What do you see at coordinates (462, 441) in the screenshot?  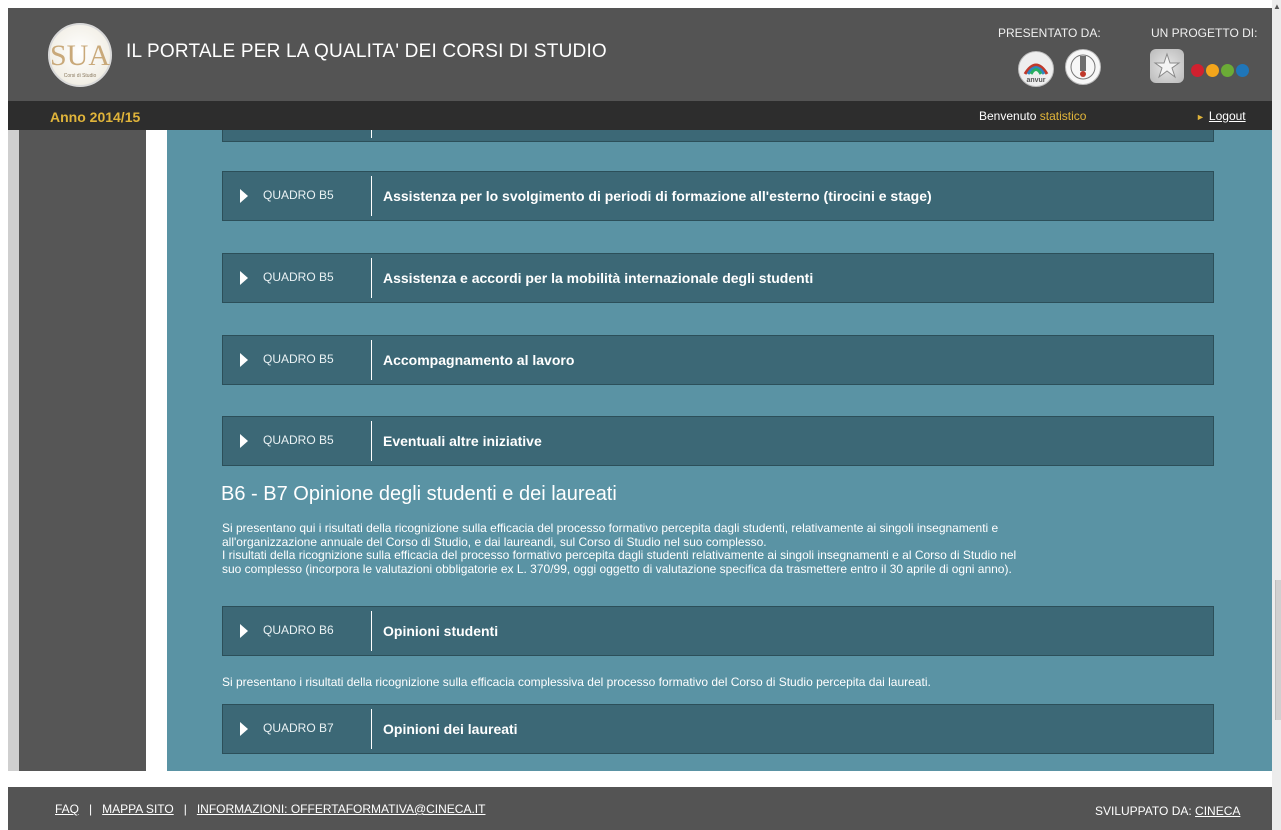 I see `quadro-title: Eventuali altre iniziative` at bounding box center [462, 441].